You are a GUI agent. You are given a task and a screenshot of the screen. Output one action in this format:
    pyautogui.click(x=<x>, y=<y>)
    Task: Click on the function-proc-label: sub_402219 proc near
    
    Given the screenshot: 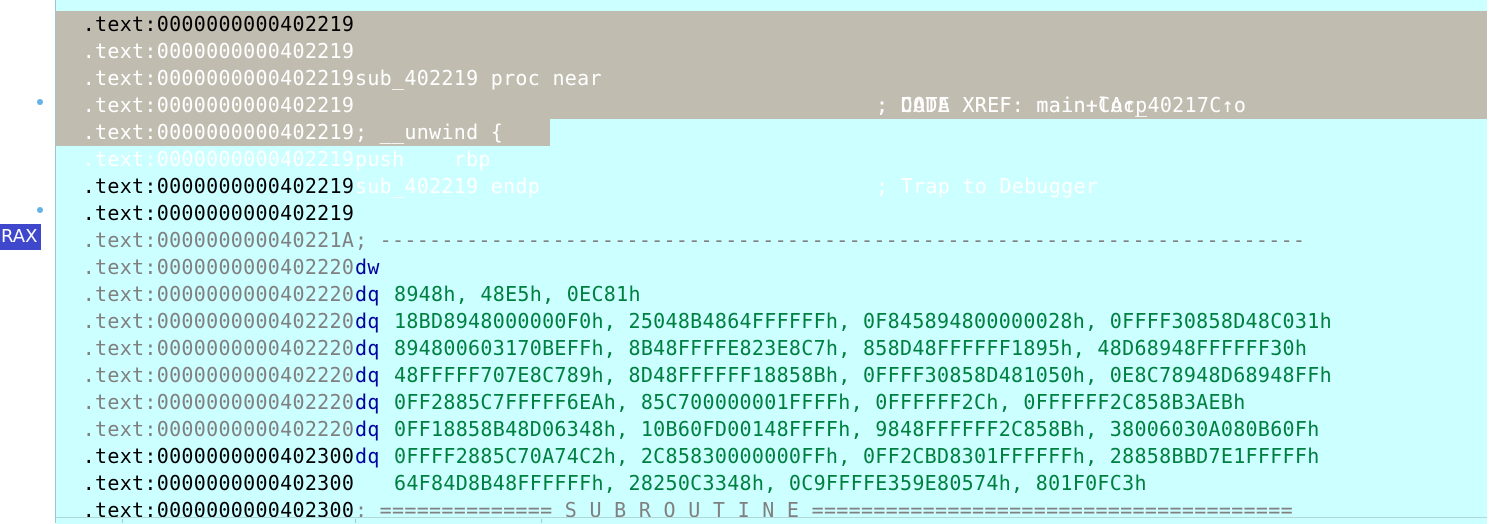 What is the action you would take?
    pyautogui.click(x=478, y=78)
    